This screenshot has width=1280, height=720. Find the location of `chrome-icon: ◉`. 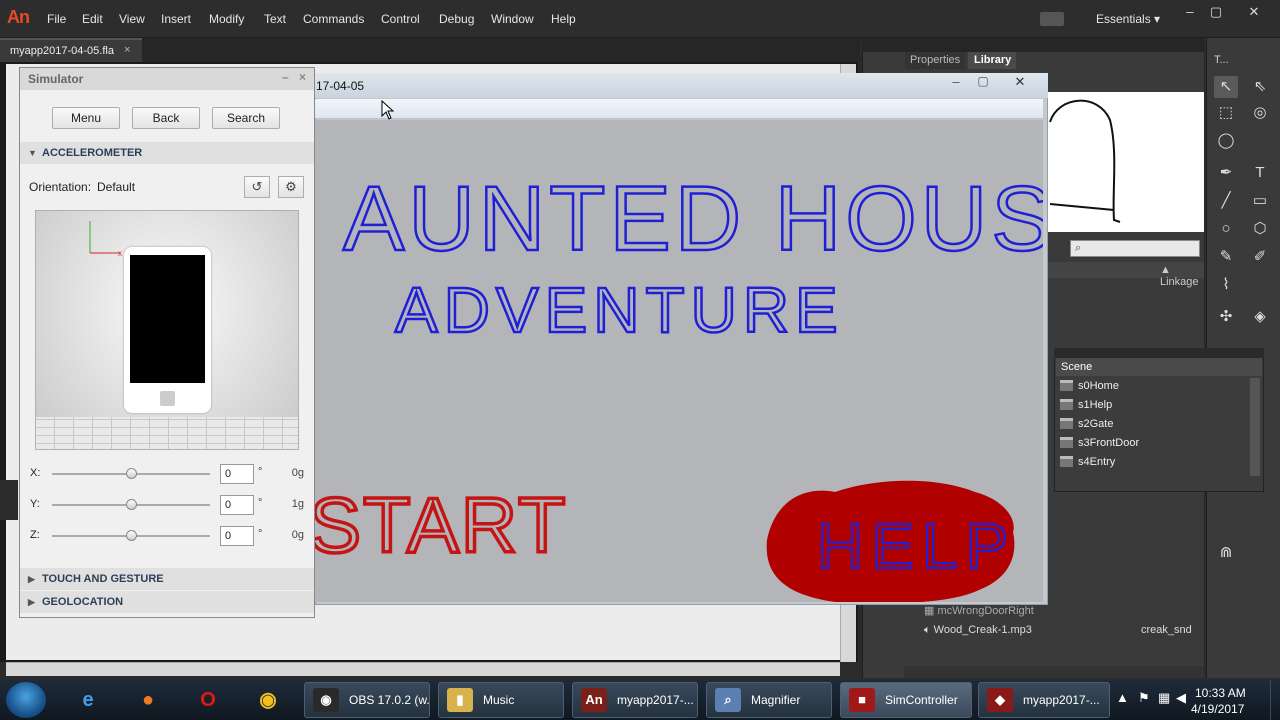

chrome-icon: ◉ is located at coordinates (268, 700).